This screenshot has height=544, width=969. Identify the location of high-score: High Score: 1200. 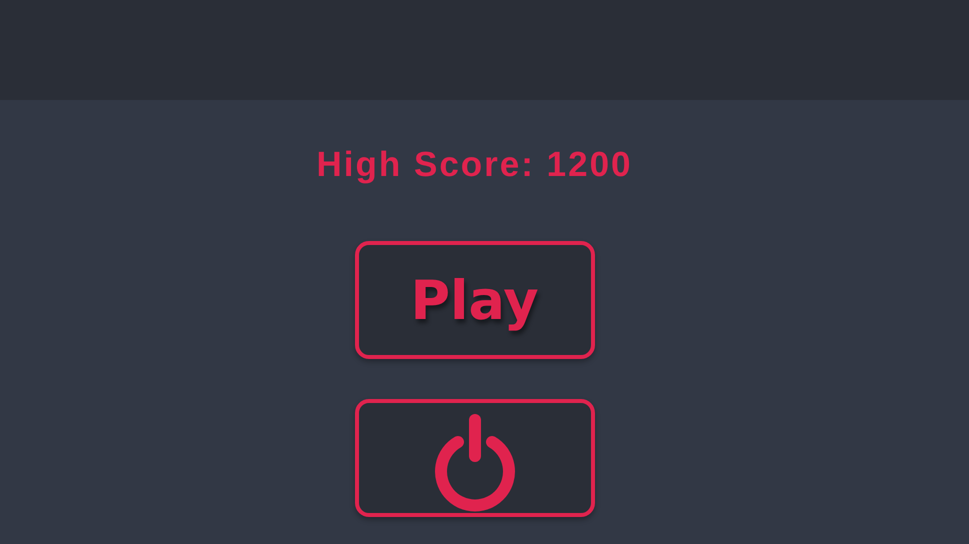
(474, 165).